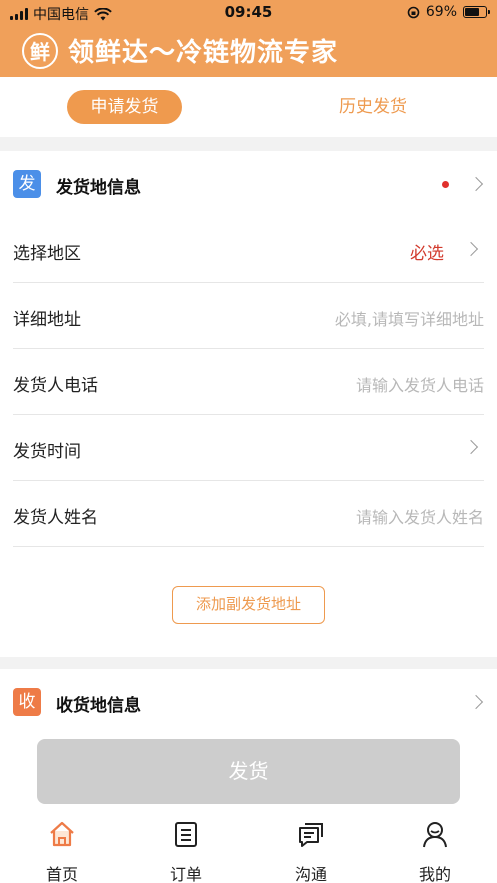 This screenshot has width=497, height=883. I want to click on time-select-row: 发货时间, so click(248, 448).